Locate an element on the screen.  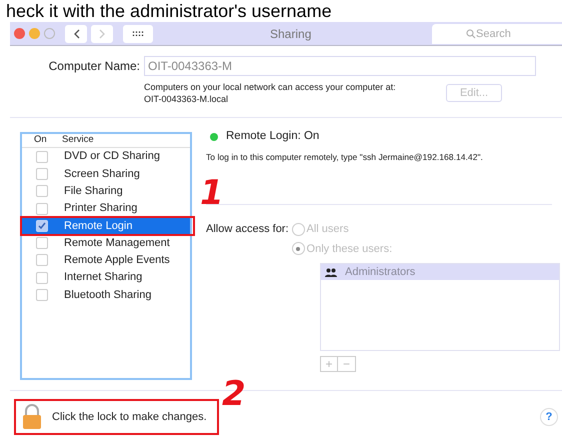
annotation-number: 2 is located at coordinates (234, 394).